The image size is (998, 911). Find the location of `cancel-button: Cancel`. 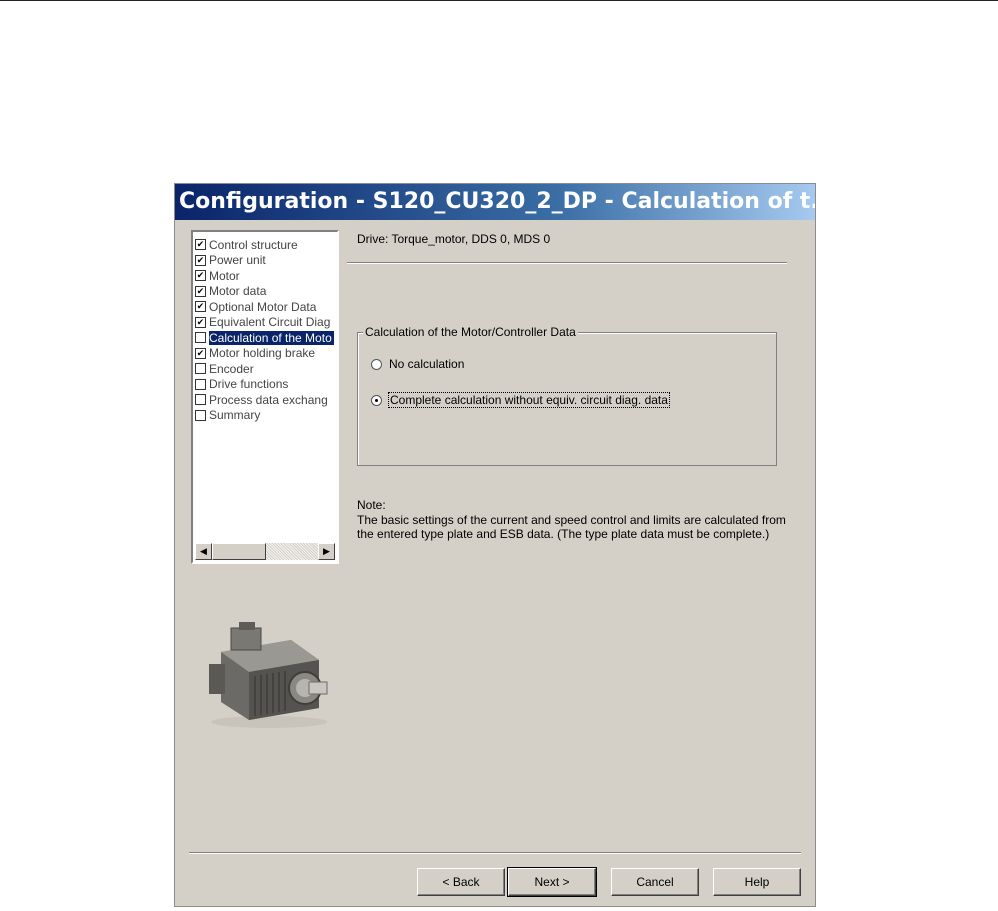

cancel-button: Cancel is located at coordinates (655, 882).